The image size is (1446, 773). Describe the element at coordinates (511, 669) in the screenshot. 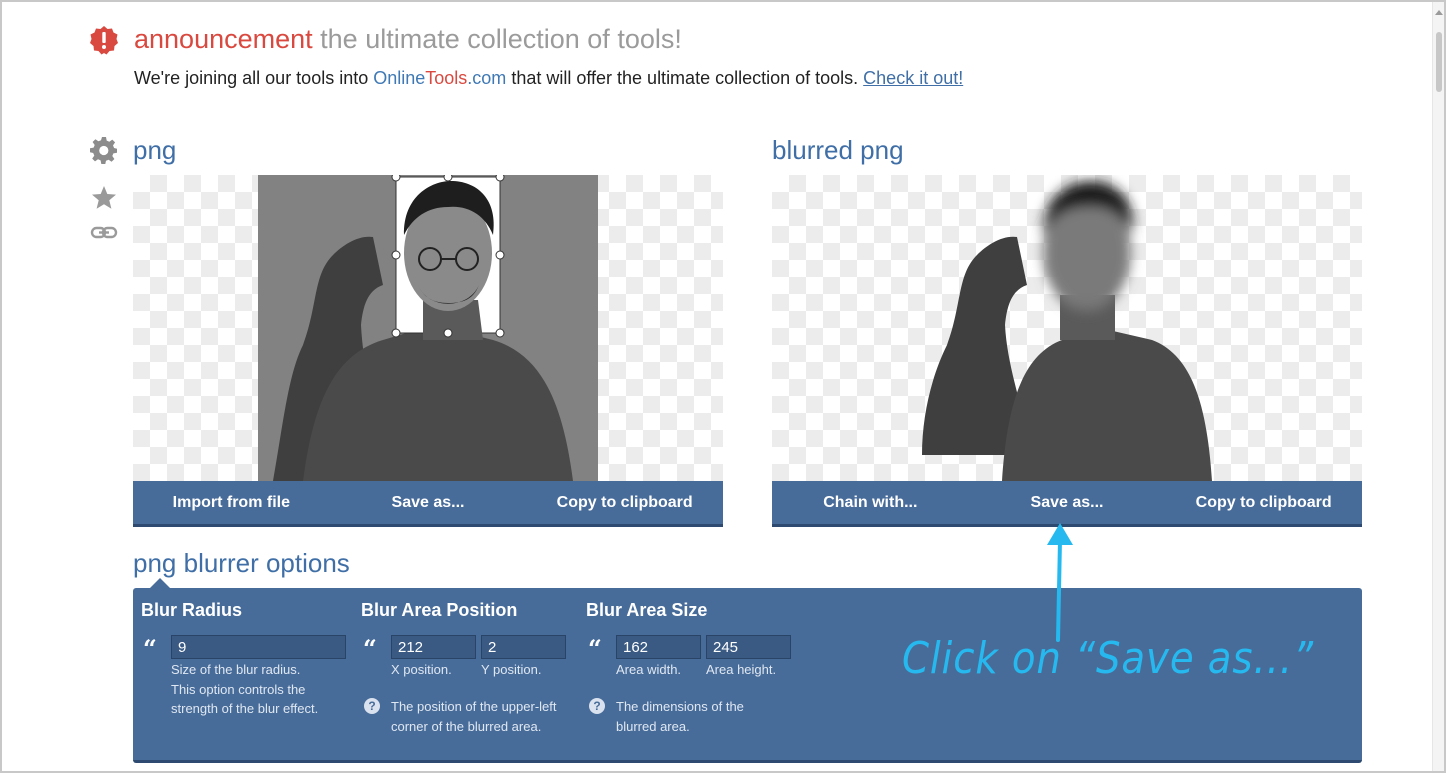

I see `y-position-label: Y position.` at that location.